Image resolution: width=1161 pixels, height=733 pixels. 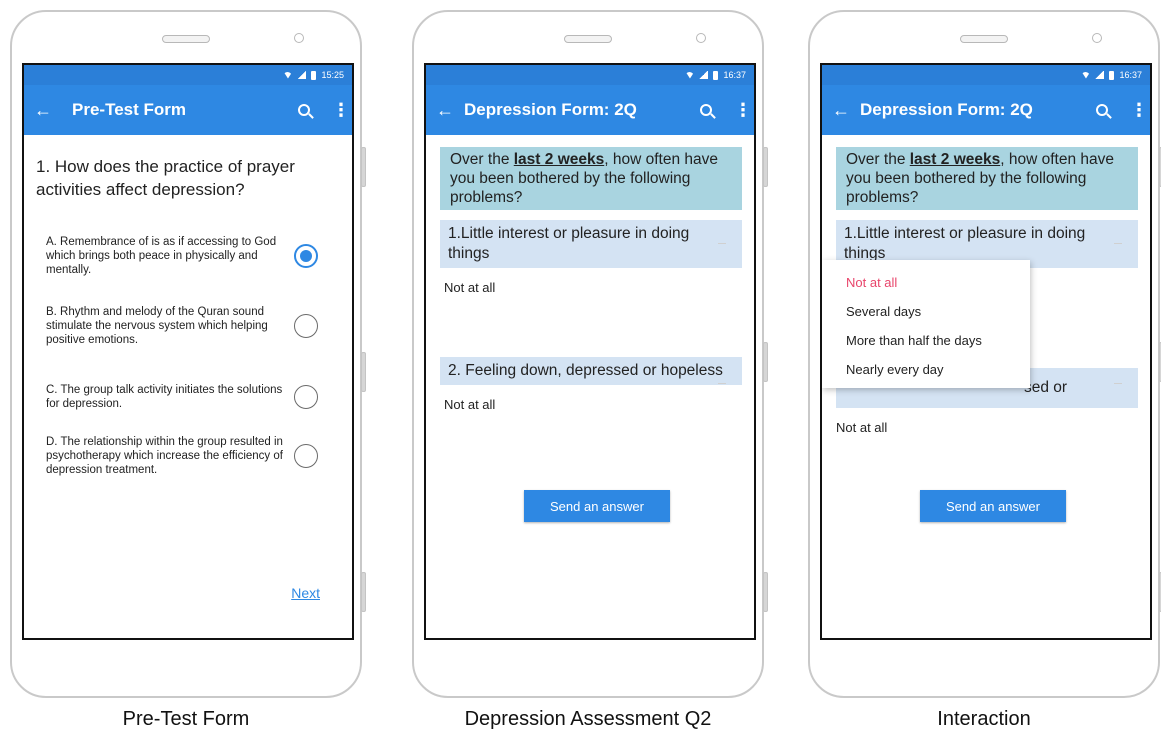 What do you see at coordinates (926, 311) in the screenshot?
I see `dropdown-option-several-days: Several days` at bounding box center [926, 311].